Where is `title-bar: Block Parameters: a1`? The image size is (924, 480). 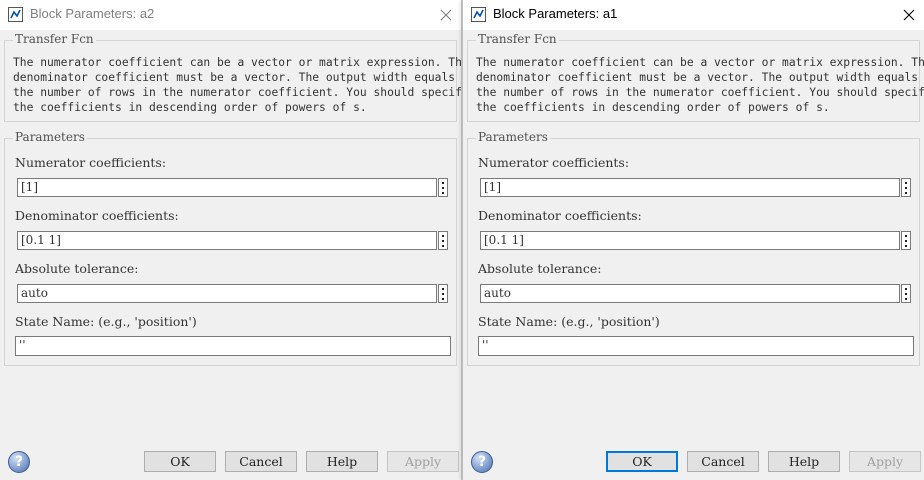
title-bar: Block Parameters: a1 is located at coordinates (693, 15).